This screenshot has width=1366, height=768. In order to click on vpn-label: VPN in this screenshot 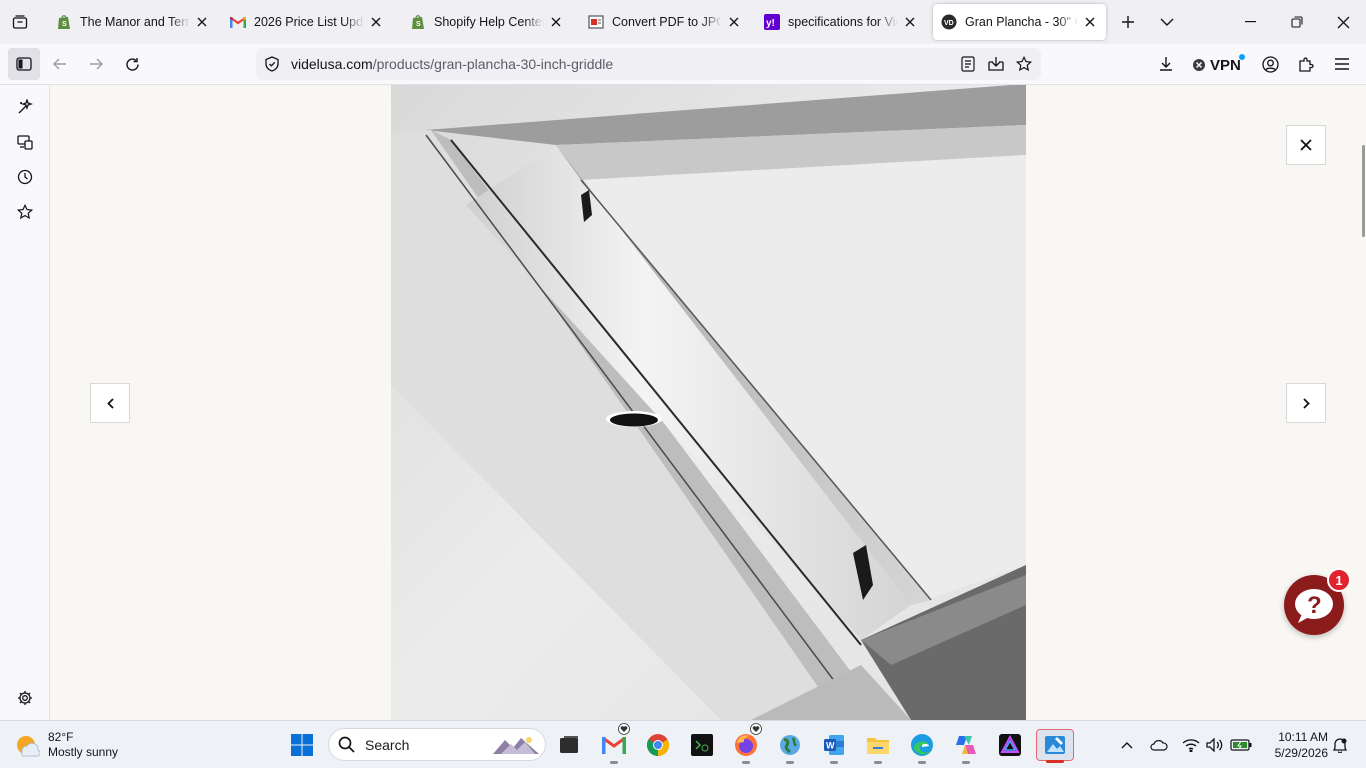, I will do `click(1225, 65)`.